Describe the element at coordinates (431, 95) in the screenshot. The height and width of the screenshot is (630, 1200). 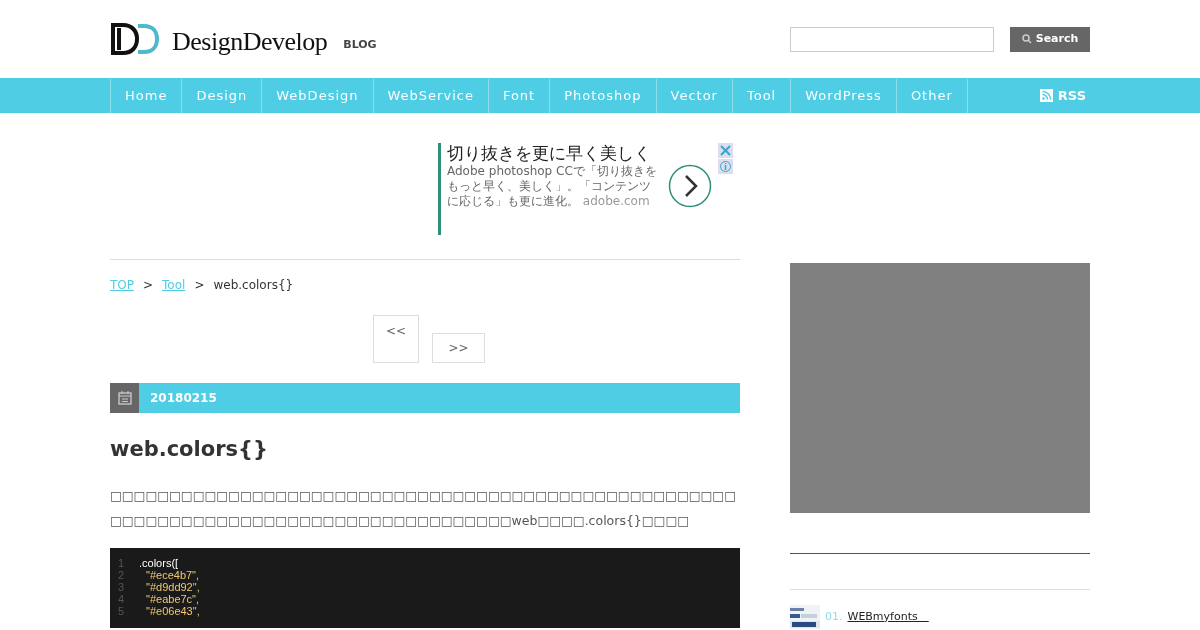
I see `nav-link: WebService` at that location.